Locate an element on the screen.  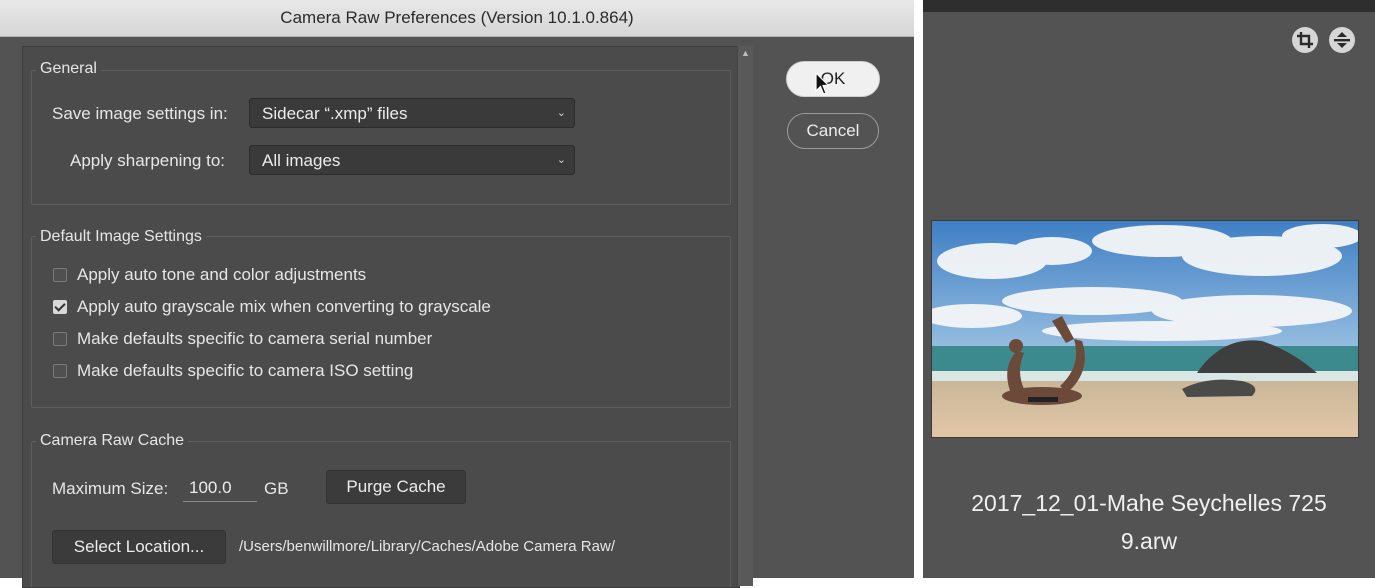
file-name-line-1: 2017_12_01-Mahe Seychelles 725 is located at coordinates (1149, 503).